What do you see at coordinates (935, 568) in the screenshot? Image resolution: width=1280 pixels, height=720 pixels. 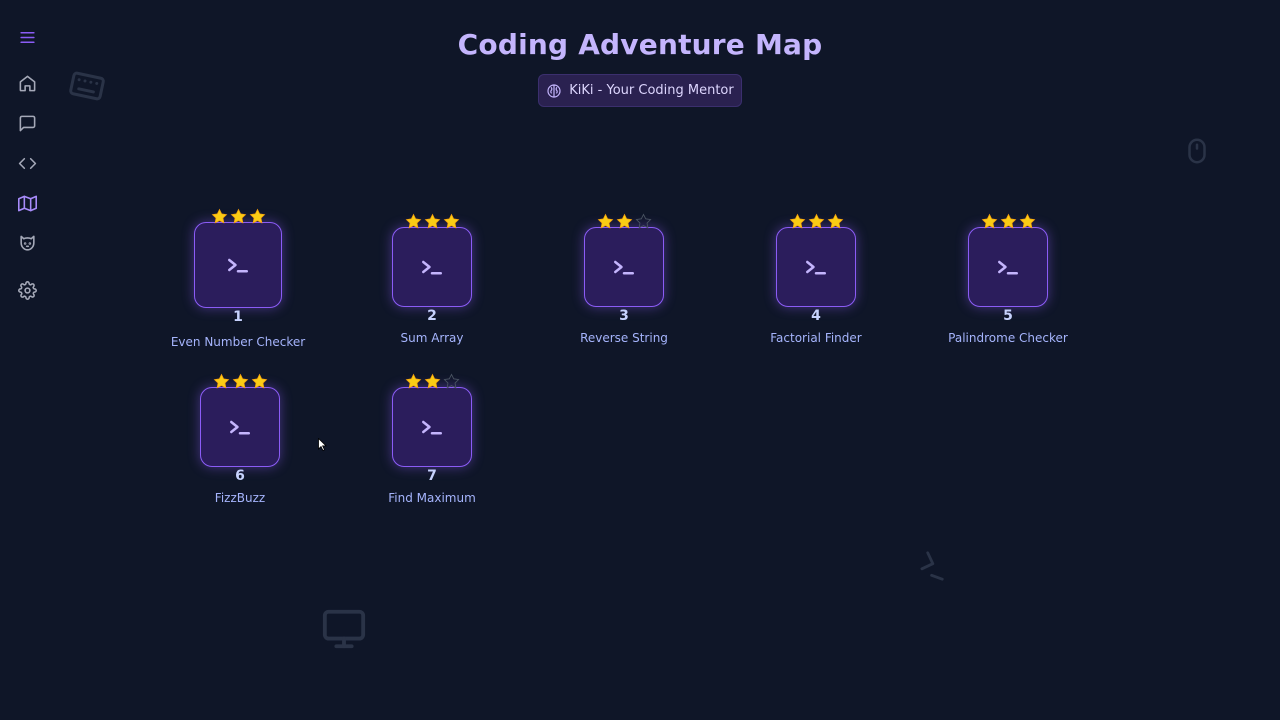 I see `terminal-deco-icon` at bounding box center [935, 568].